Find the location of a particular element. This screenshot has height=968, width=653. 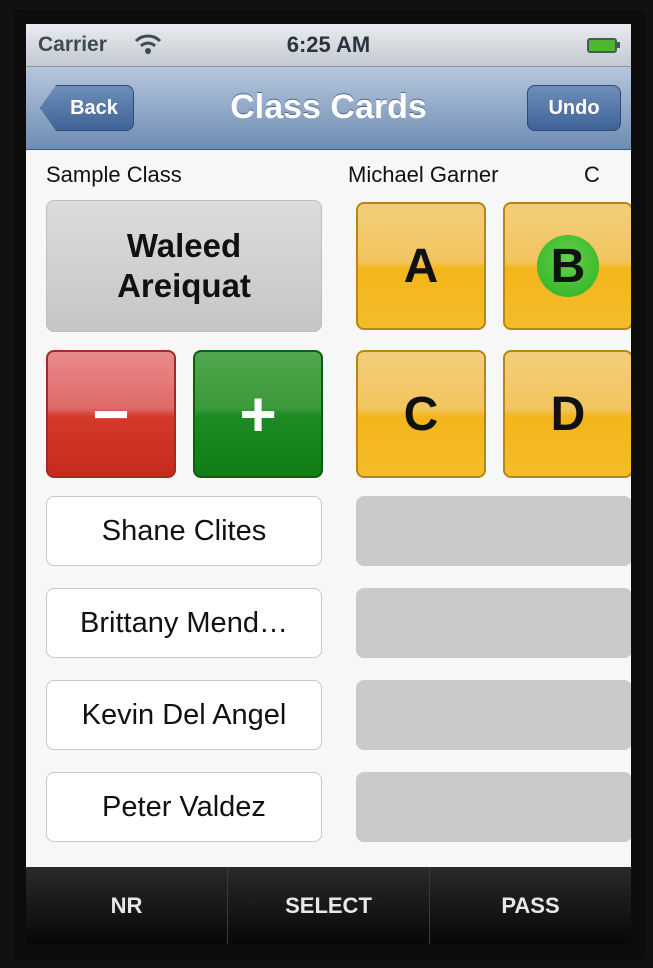

grade-c-label: C is located at coordinates (421, 414).